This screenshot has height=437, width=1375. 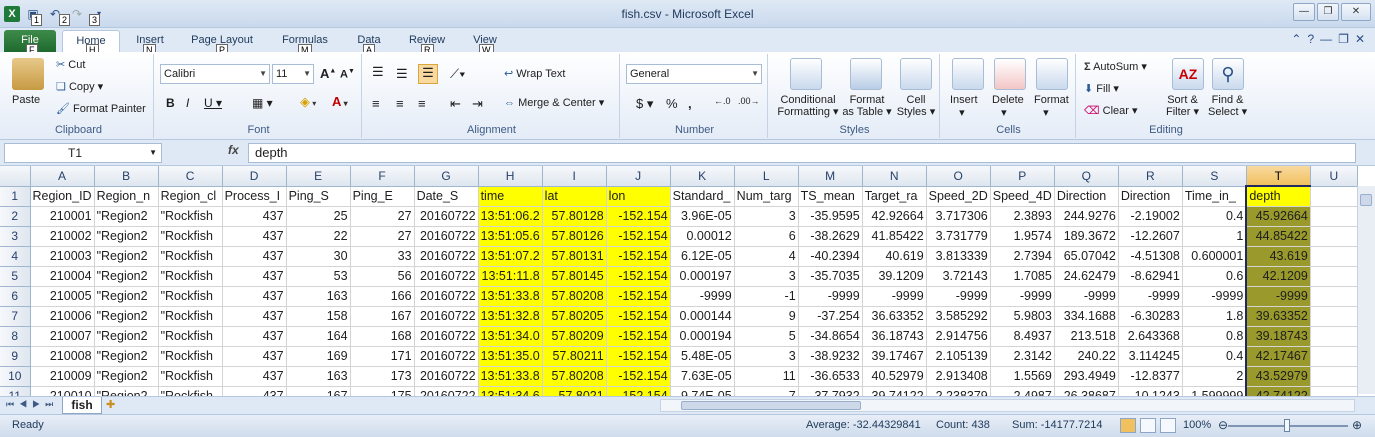 What do you see at coordinates (15, 316) in the screenshot?
I see `row-header: 7` at bounding box center [15, 316].